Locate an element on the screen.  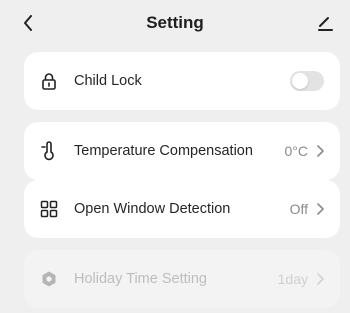
setting-label: Open Window Detection is located at coordinates (152, 209).